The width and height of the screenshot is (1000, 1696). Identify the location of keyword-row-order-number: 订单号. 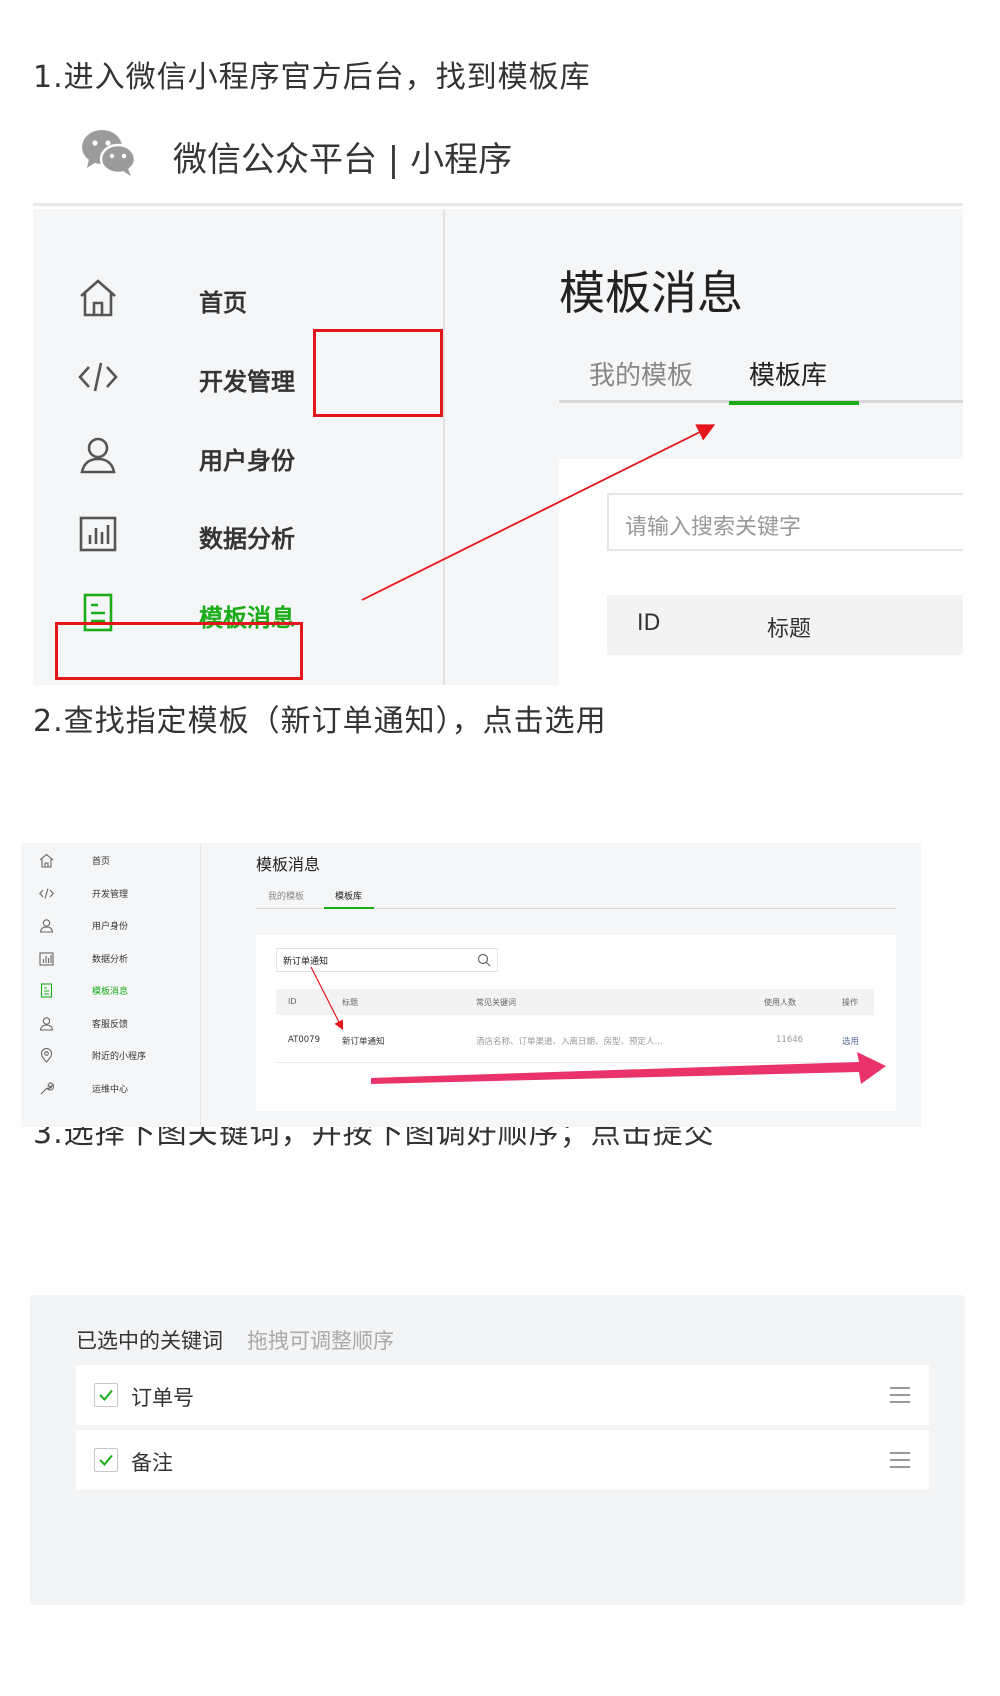
(502, 1395).